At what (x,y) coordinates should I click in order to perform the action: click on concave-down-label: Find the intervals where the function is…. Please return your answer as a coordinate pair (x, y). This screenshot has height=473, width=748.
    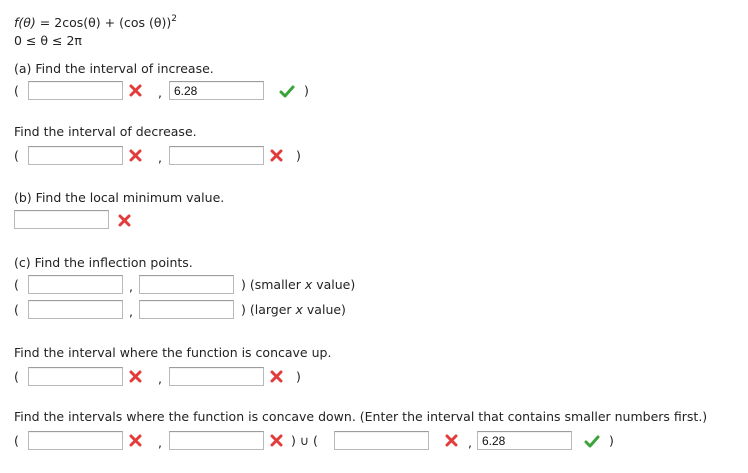
    Looking at the image, I should click on (361, 416).